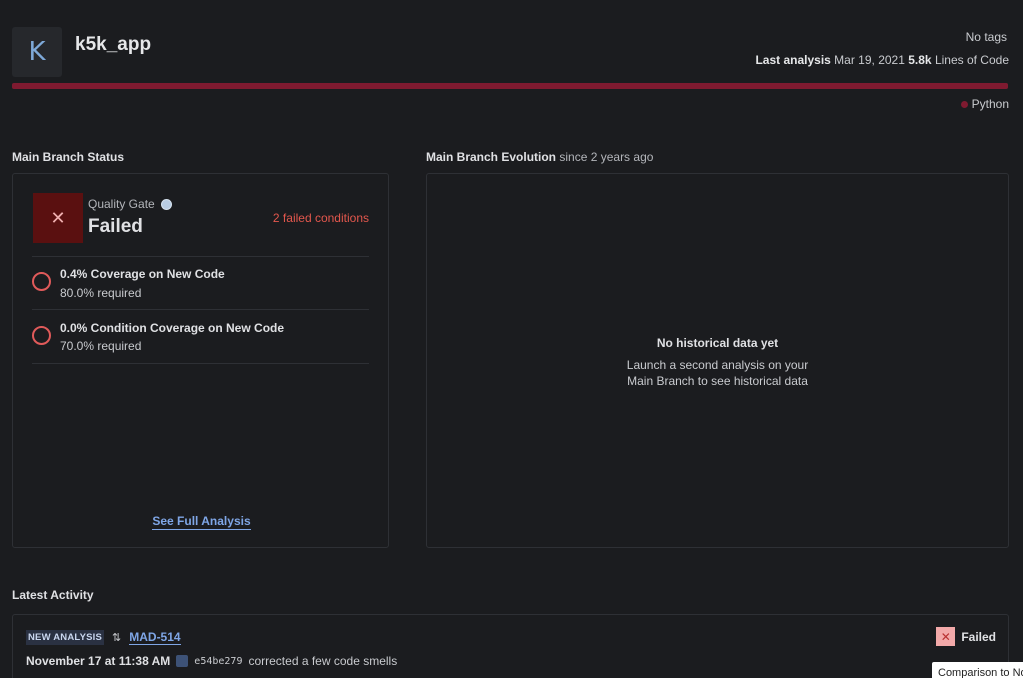 The height and width of the screenshot is (678, 1023). Describe the element at coordinates (491, 157) in the screenshot. I see `branch-evolution-title-text: Main Branch Evolution` at that location.